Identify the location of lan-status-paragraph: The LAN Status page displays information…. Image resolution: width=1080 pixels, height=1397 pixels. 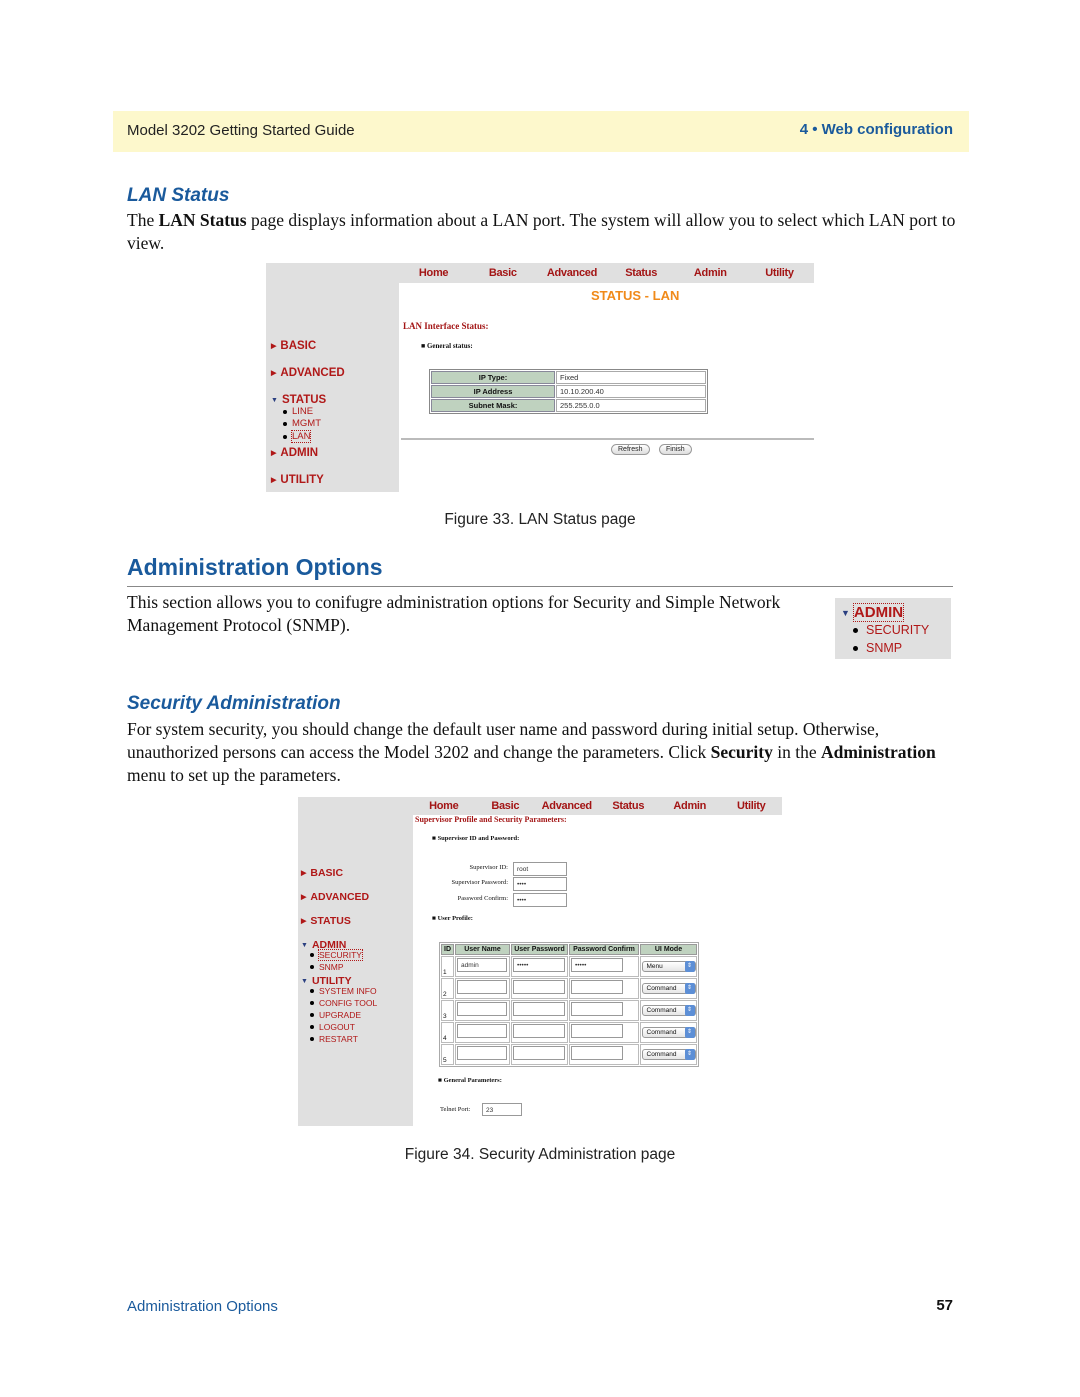
(541, 231).